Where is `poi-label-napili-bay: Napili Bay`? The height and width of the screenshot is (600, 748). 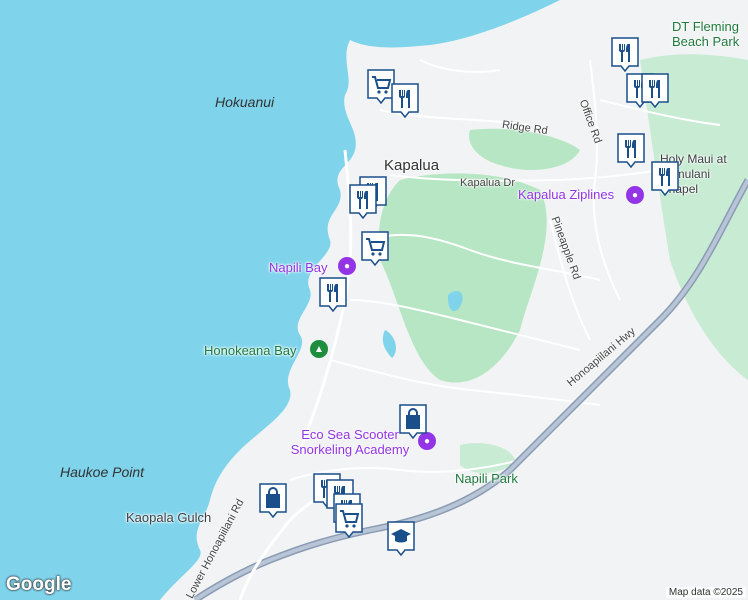
poi-label-napili-bay: Napili Bay is located at coordinates (298, 267).